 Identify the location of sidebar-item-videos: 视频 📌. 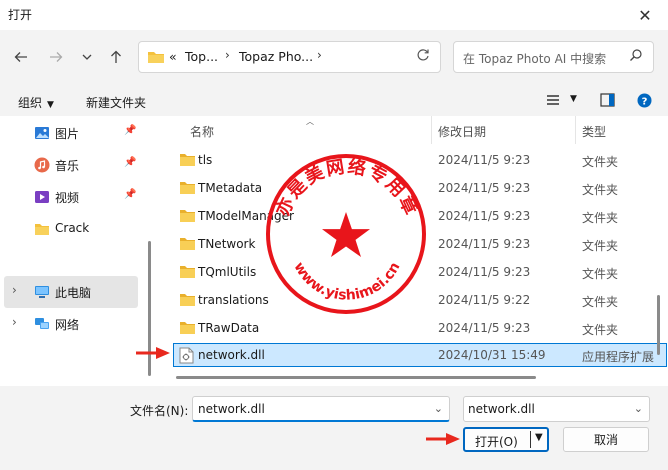
(69, 197).